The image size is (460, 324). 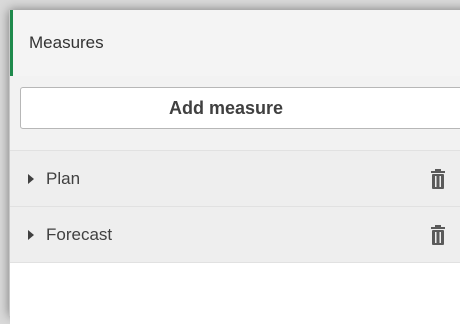 I want to click on measures-title: Measures, so click(x=66, y=42).